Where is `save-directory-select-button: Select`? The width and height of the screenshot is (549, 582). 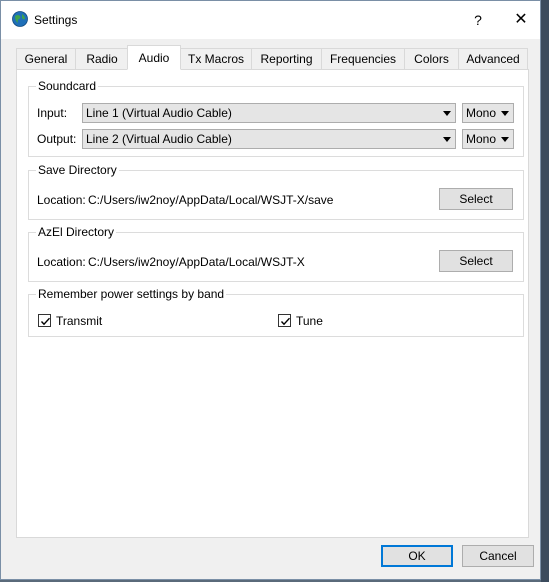 save-directory-select-button: Select is located at coordinates (476, 199).